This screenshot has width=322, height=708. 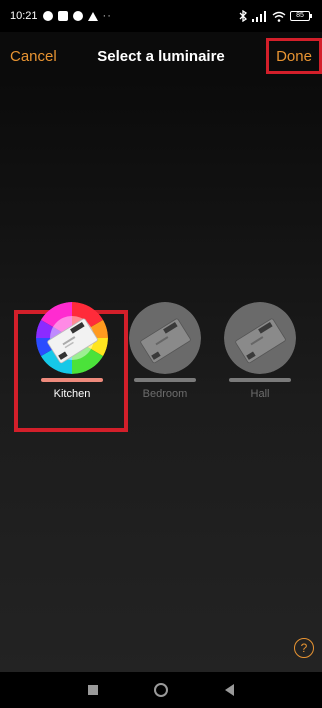 What do you see at coordinates (260, 394) in the screenshot?
I see `luminaire-label: Hall` at bounding box center [260, 394].